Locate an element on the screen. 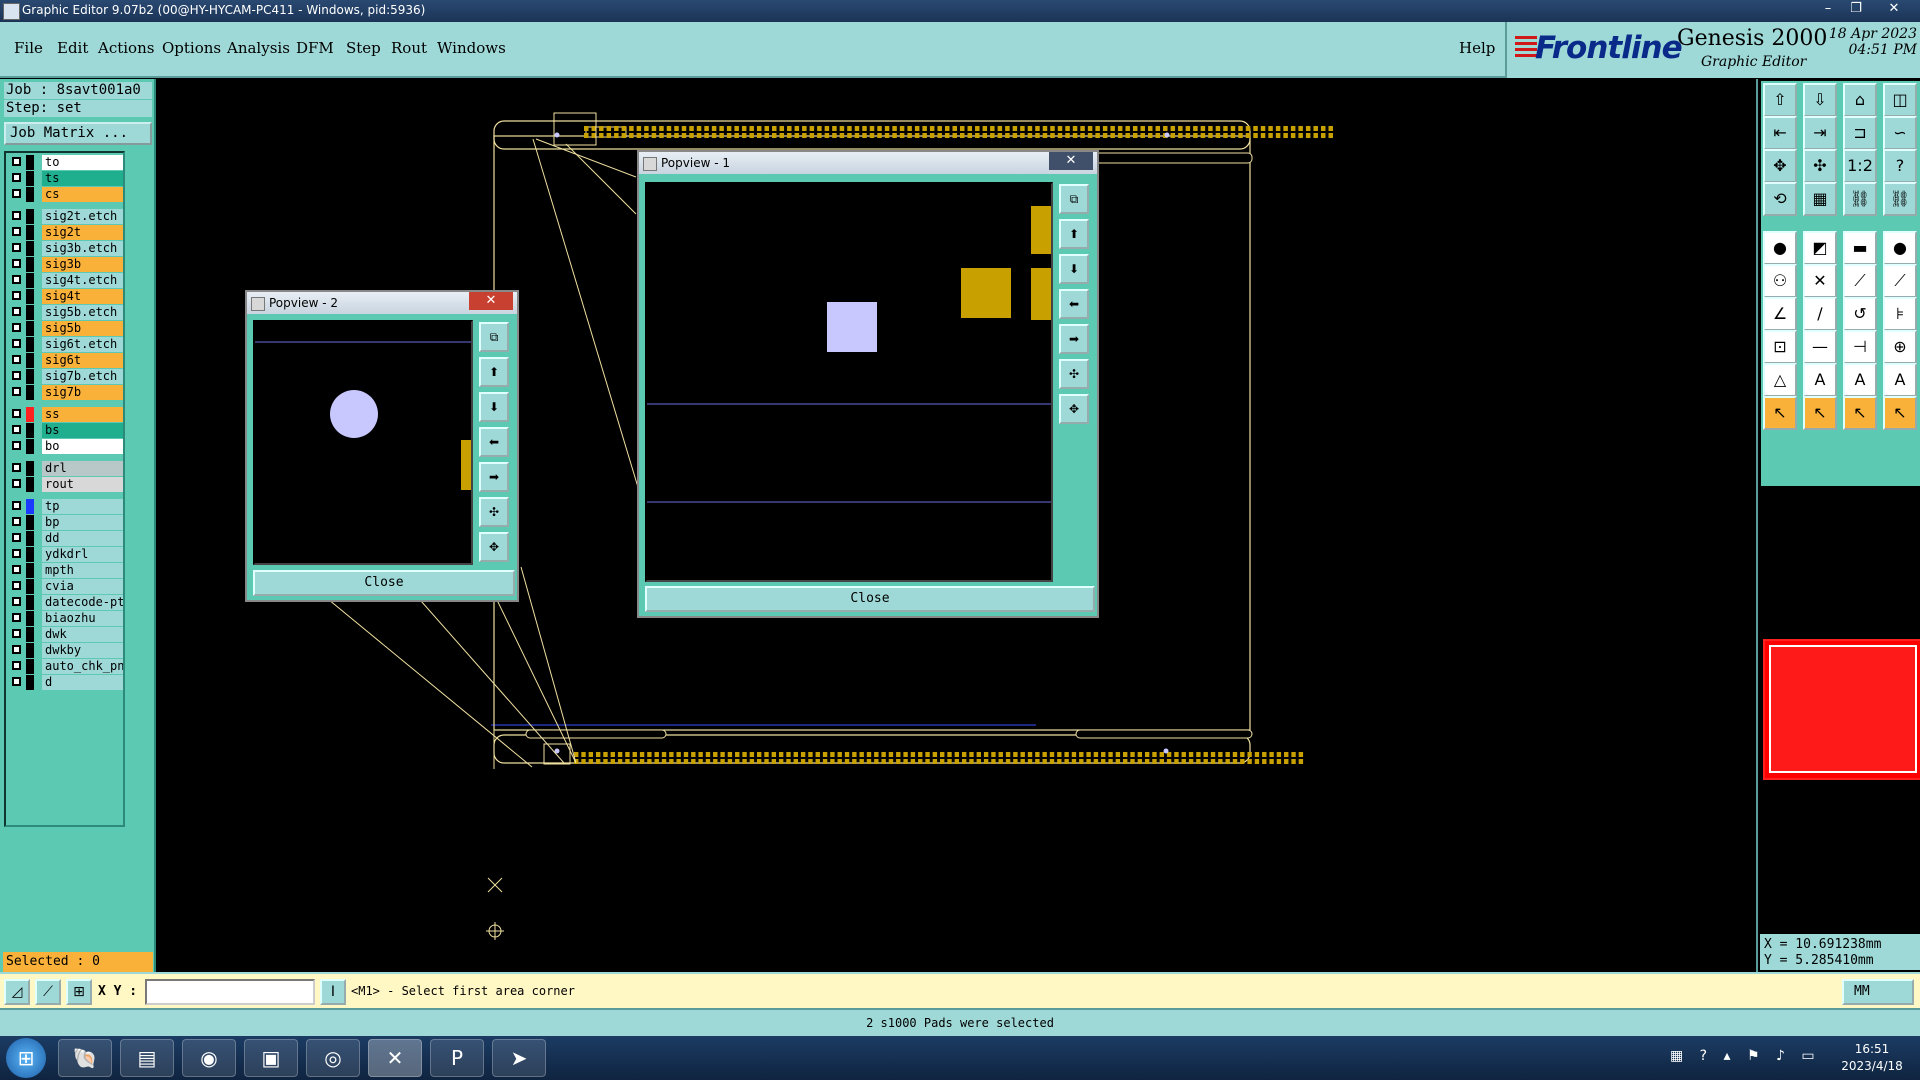 Image resolution: width=1920 pixels, height=1080 pixels. layer-name: drl is located at coordinates (82, 468).